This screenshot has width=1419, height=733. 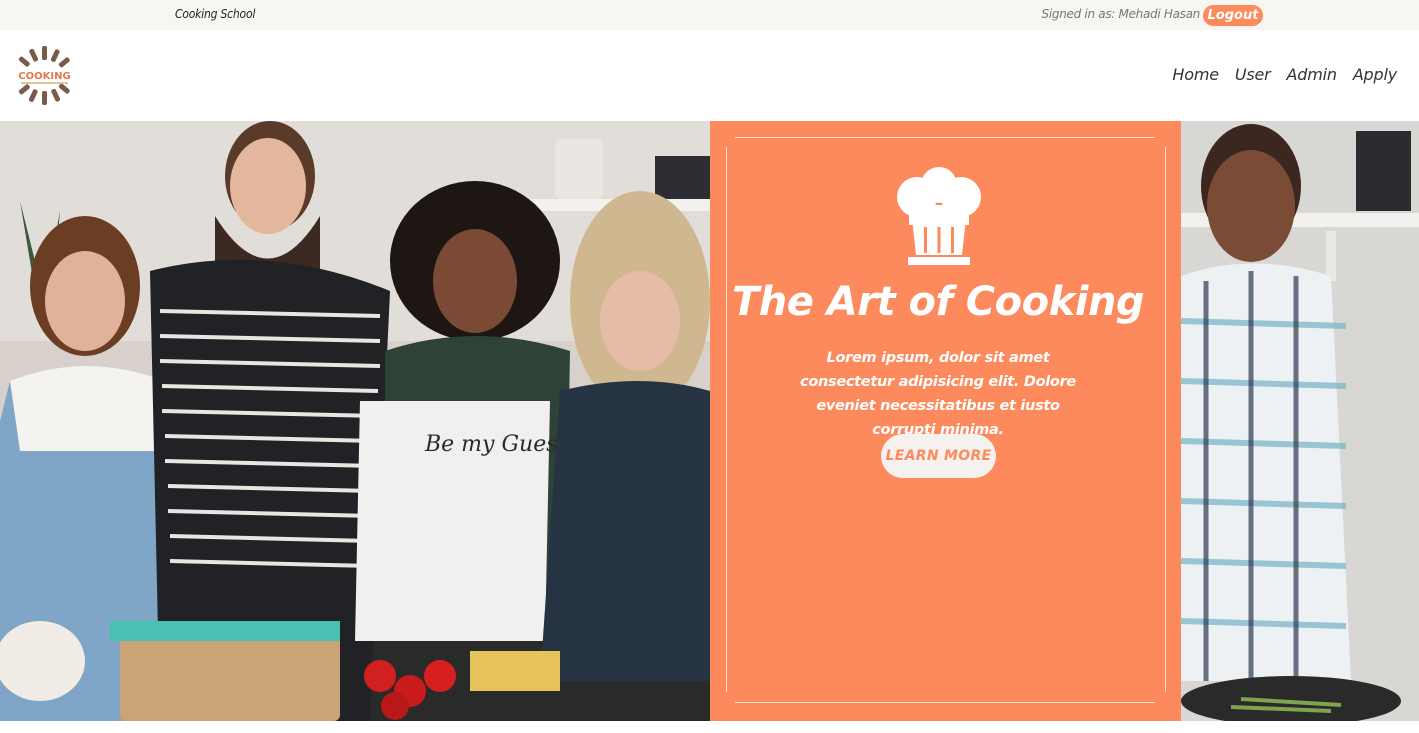 What do you see at coordinates (495, 444) in the screenshot?
I see `apron-text: Be my Guest` at bounding box center [495, 444].